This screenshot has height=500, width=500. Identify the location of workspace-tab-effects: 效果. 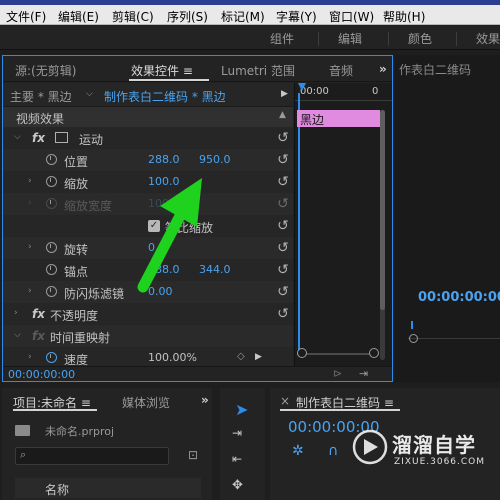
(488, 38).